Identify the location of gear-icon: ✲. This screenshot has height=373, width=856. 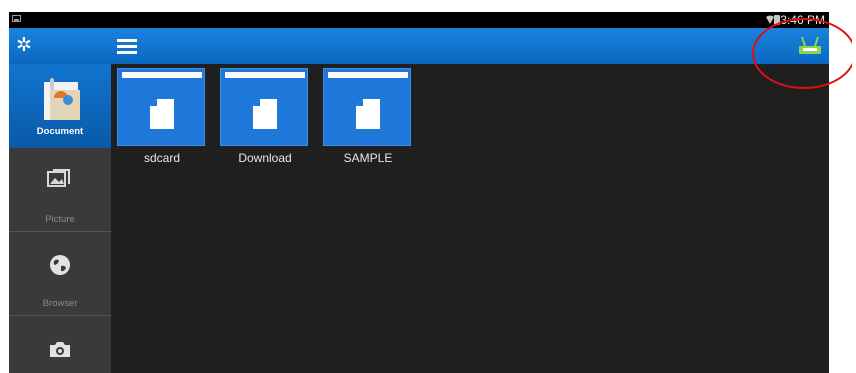
(24, 46).